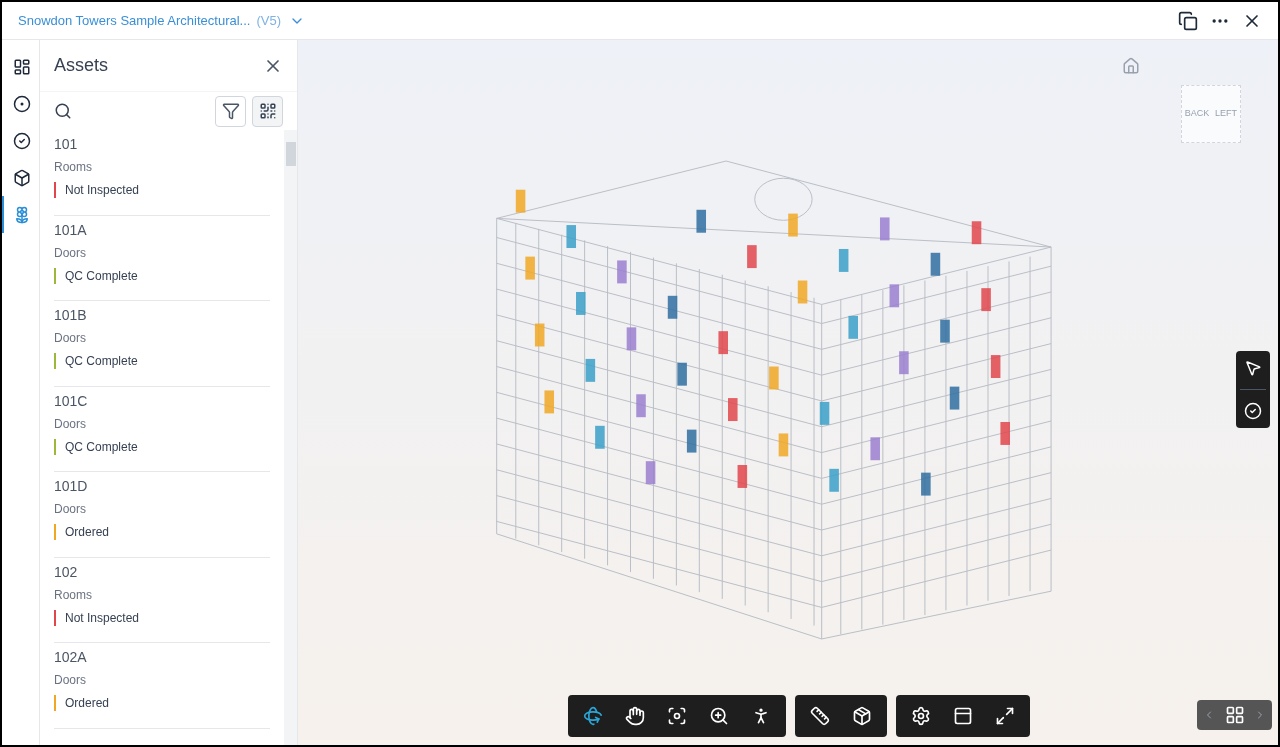  I want to click on asset-name: 102, so click(66, 572).